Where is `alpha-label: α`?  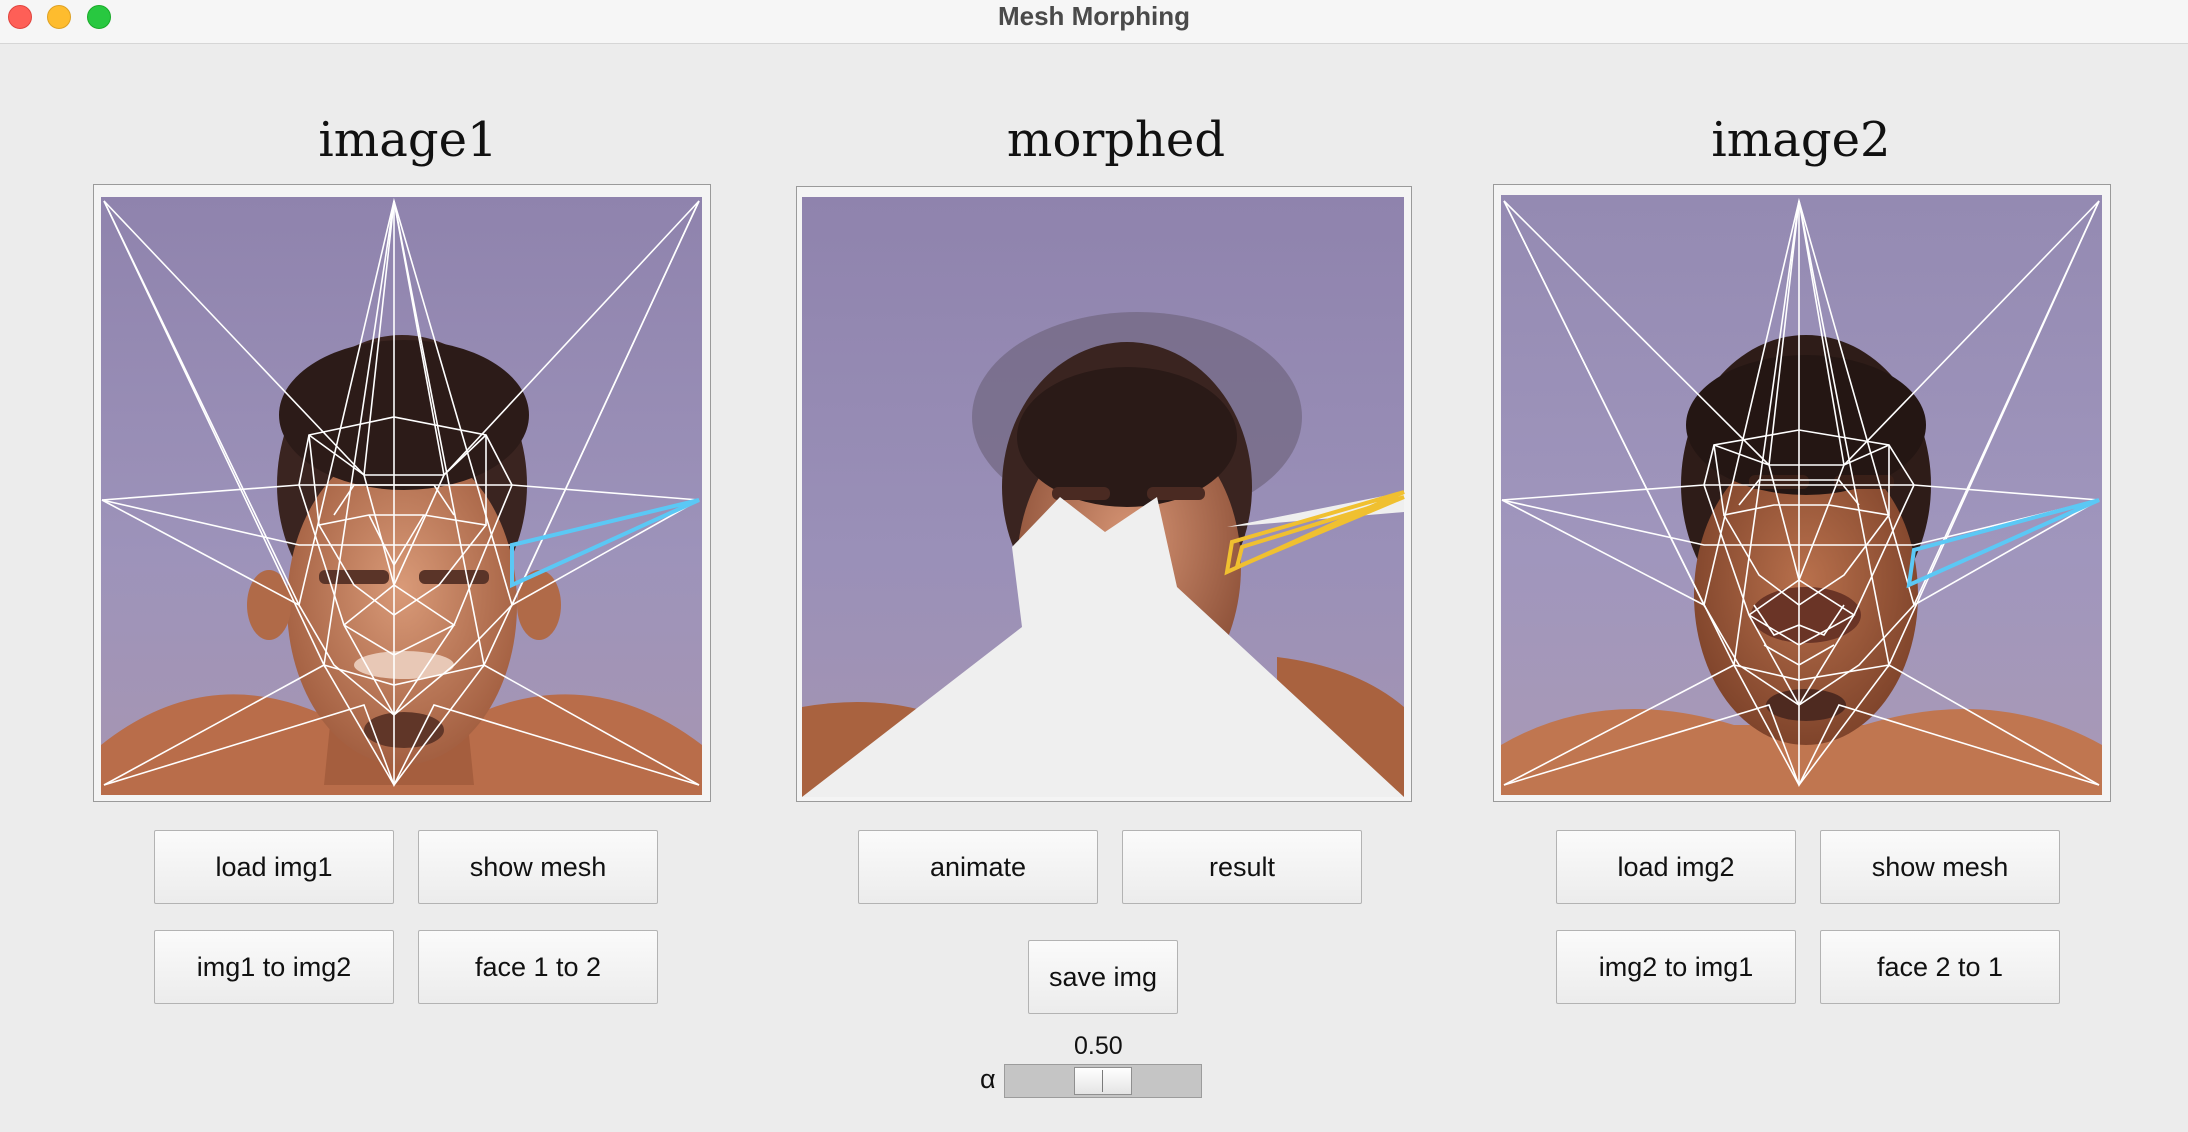 alpha-label: α is located at coordinates (988, 1079).